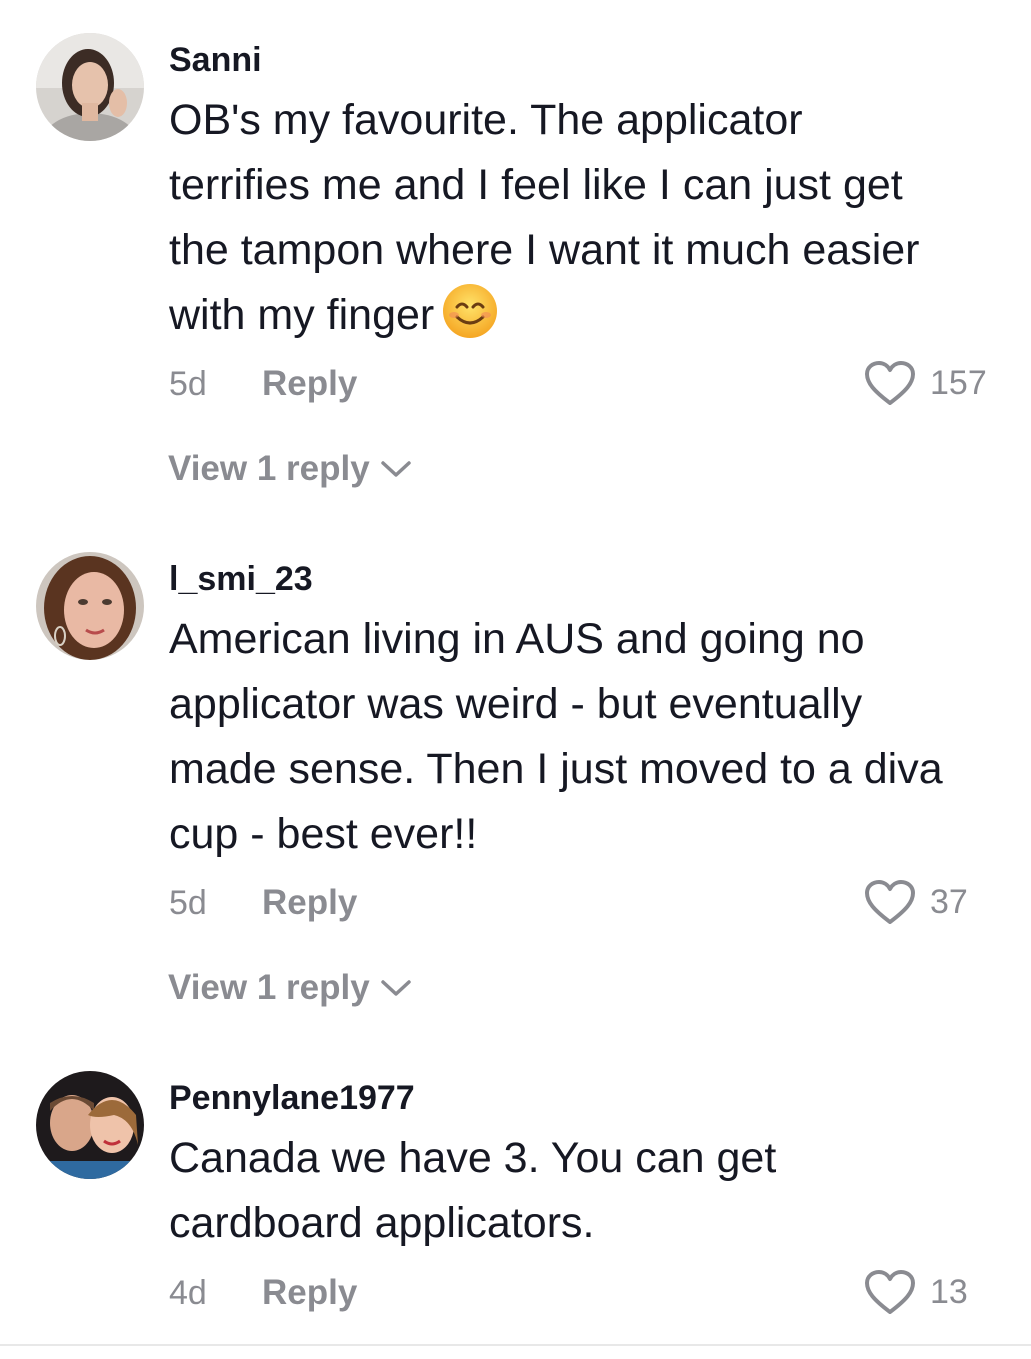 Image resolution: width=1031 pixels, height=1359 pixels. I want to click on heart-outline-icon, so click(890, 1292).